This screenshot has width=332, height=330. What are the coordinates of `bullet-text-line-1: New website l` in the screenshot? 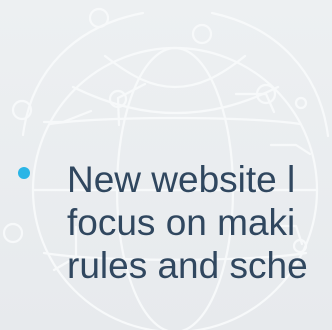 It's located at (181, 179).